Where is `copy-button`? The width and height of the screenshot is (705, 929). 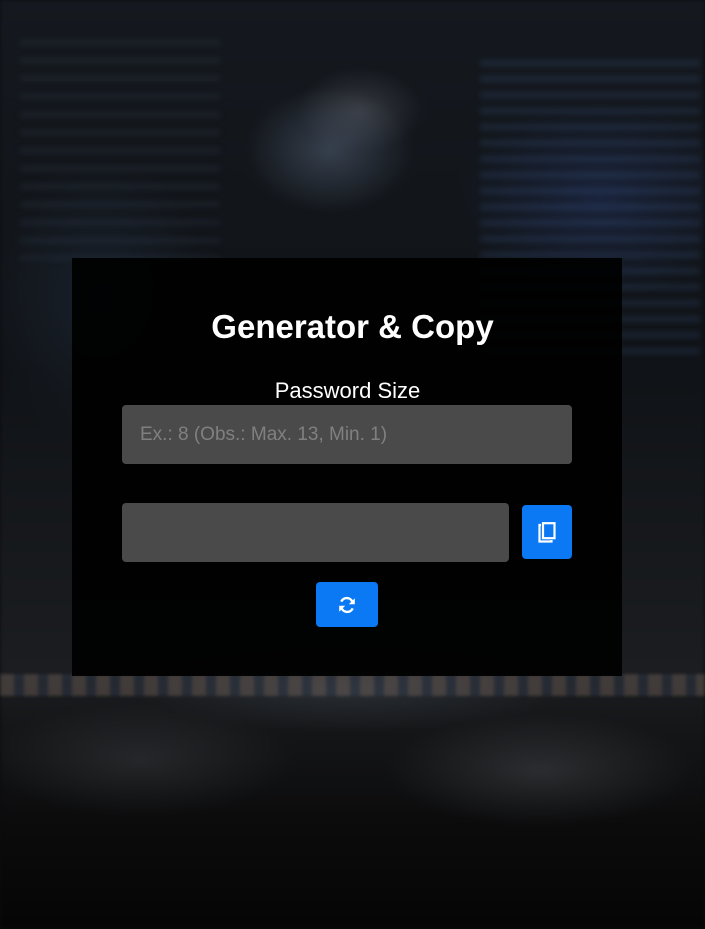
copy-button is located at coordinates (547, 532).